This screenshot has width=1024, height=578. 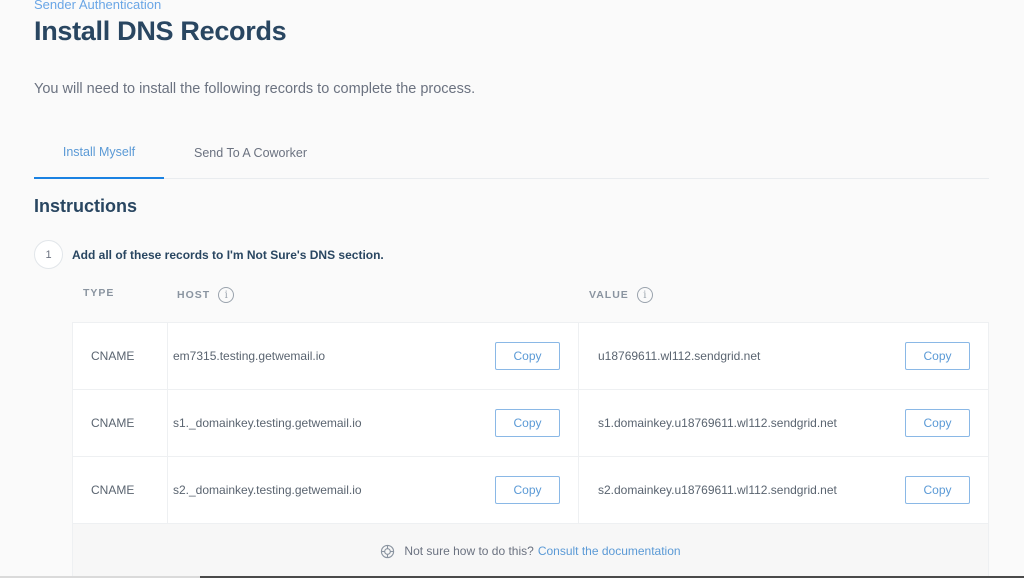 What do you see at coordinates (679, 356) in the screenshot?
I see `record-value: u18769611.wl112.sendgrid.net` at bounding box center [679, 356].